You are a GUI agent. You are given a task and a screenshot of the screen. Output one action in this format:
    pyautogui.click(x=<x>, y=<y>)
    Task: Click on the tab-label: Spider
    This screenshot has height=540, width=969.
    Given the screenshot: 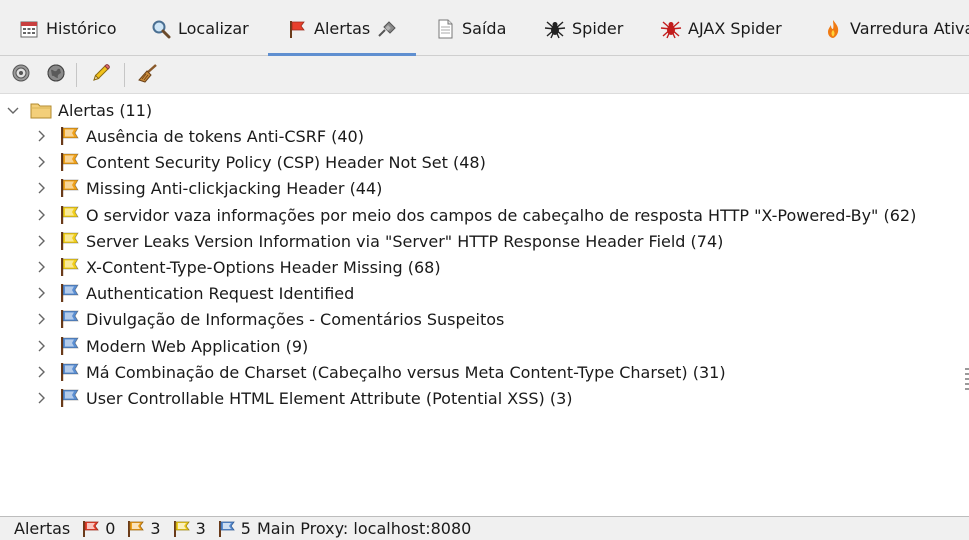 What is the action you would take?
    pyautogui.click(x=598, y=28)
    